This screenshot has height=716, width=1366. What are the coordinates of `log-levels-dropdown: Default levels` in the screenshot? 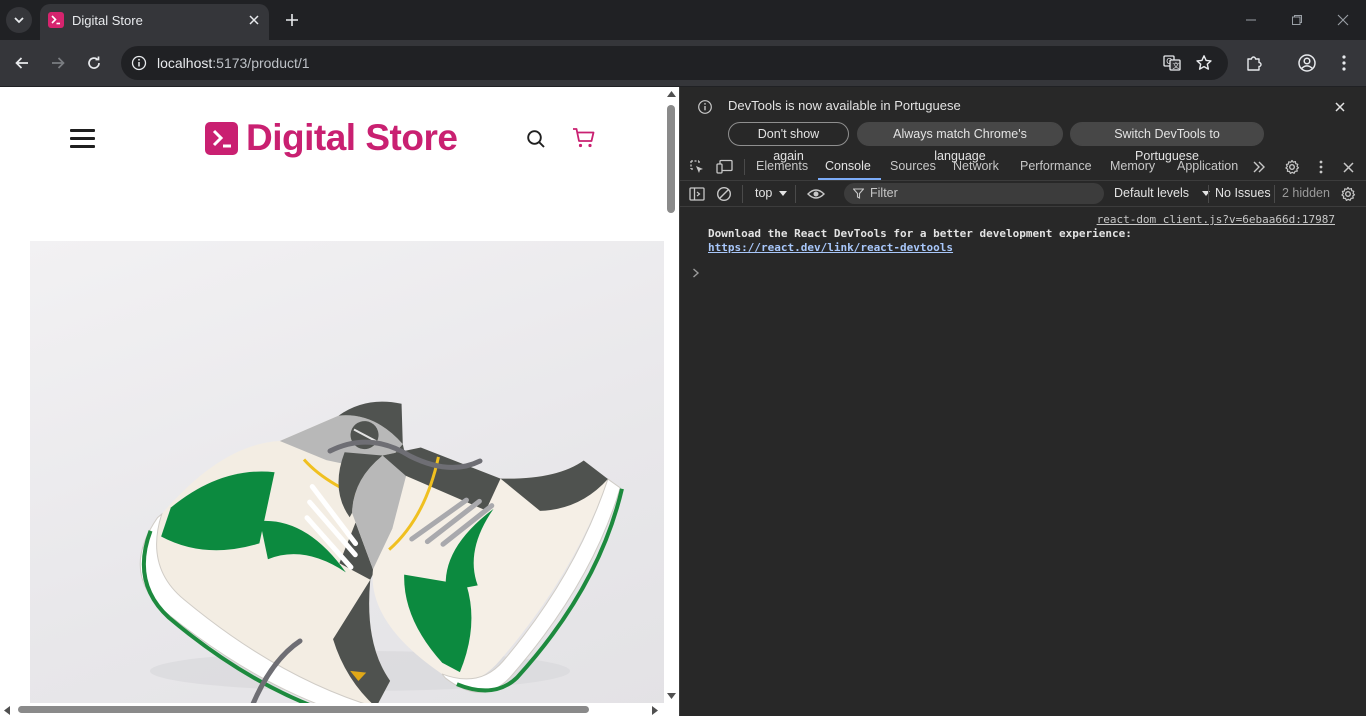 It's located at (1151, 193).